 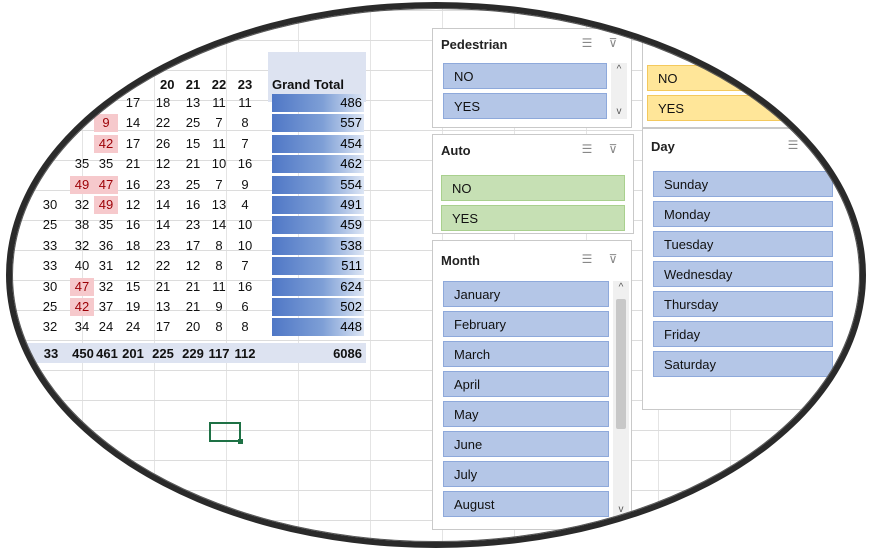 I want to click on table-cell: 49, so click(x=106, y=205).